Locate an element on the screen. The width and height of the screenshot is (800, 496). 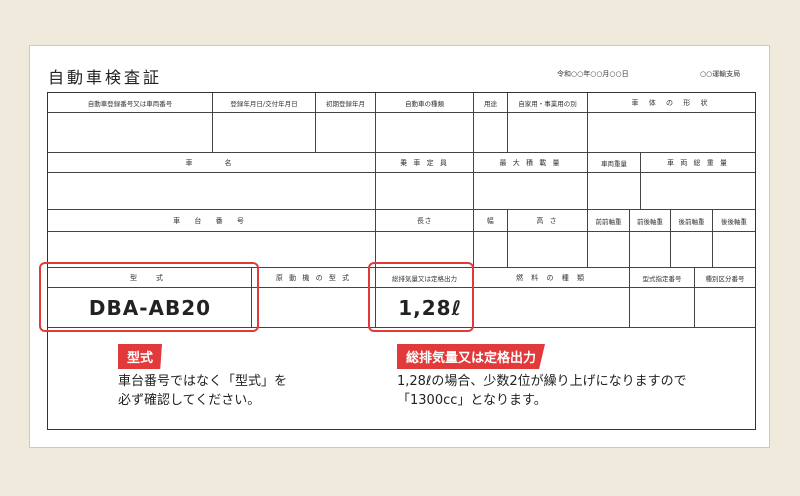
header-engine-model: 原 動 機 の 型 式 is located at coordinates (314, 278).